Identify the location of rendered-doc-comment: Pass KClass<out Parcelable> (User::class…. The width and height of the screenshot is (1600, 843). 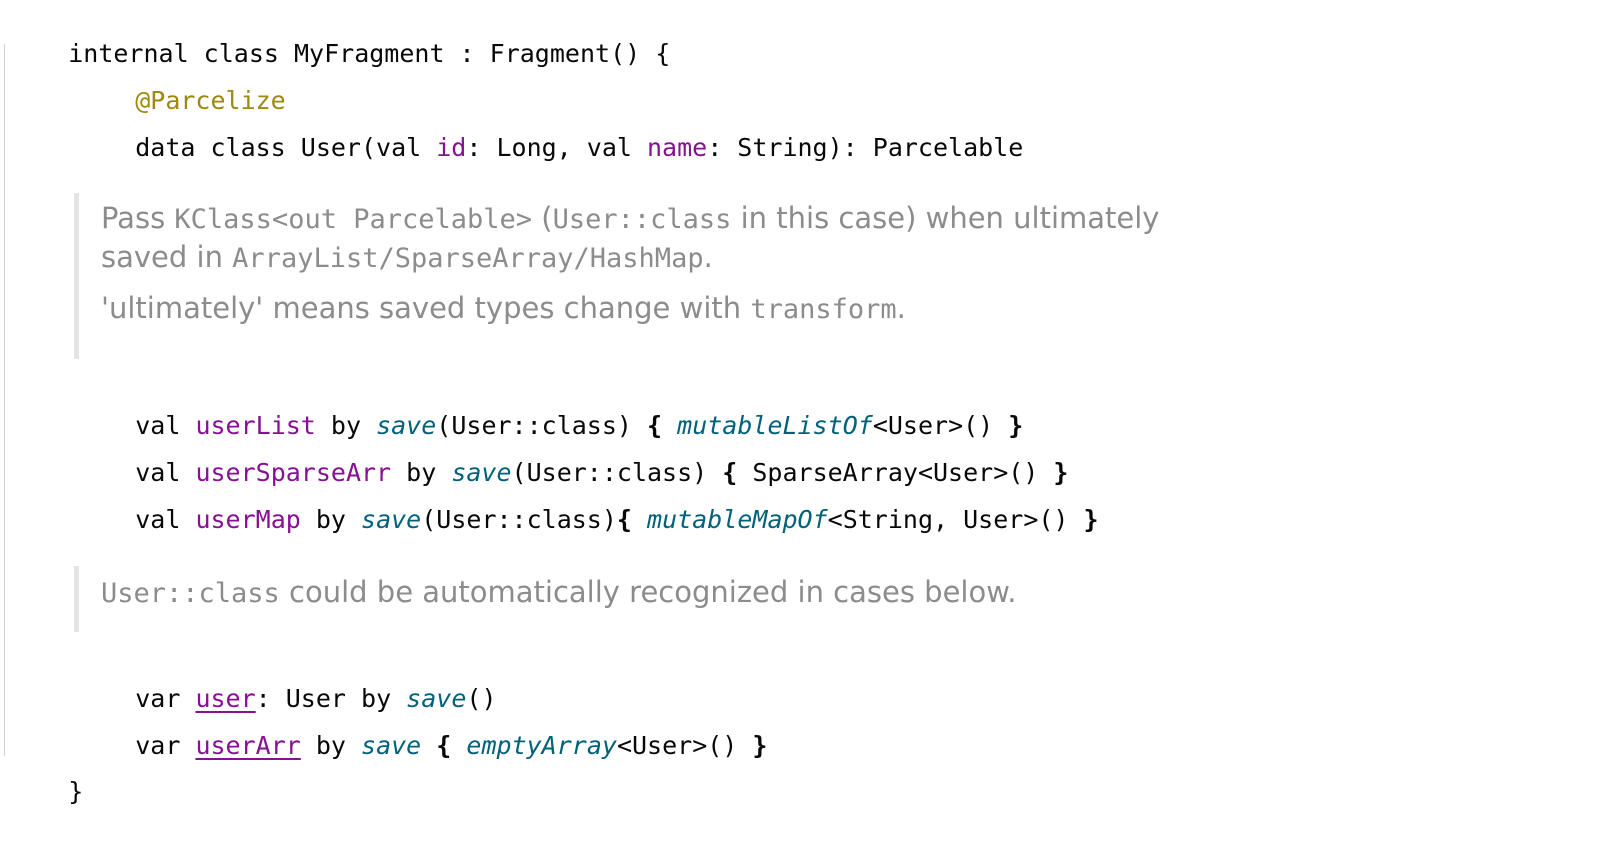
(616, 276).